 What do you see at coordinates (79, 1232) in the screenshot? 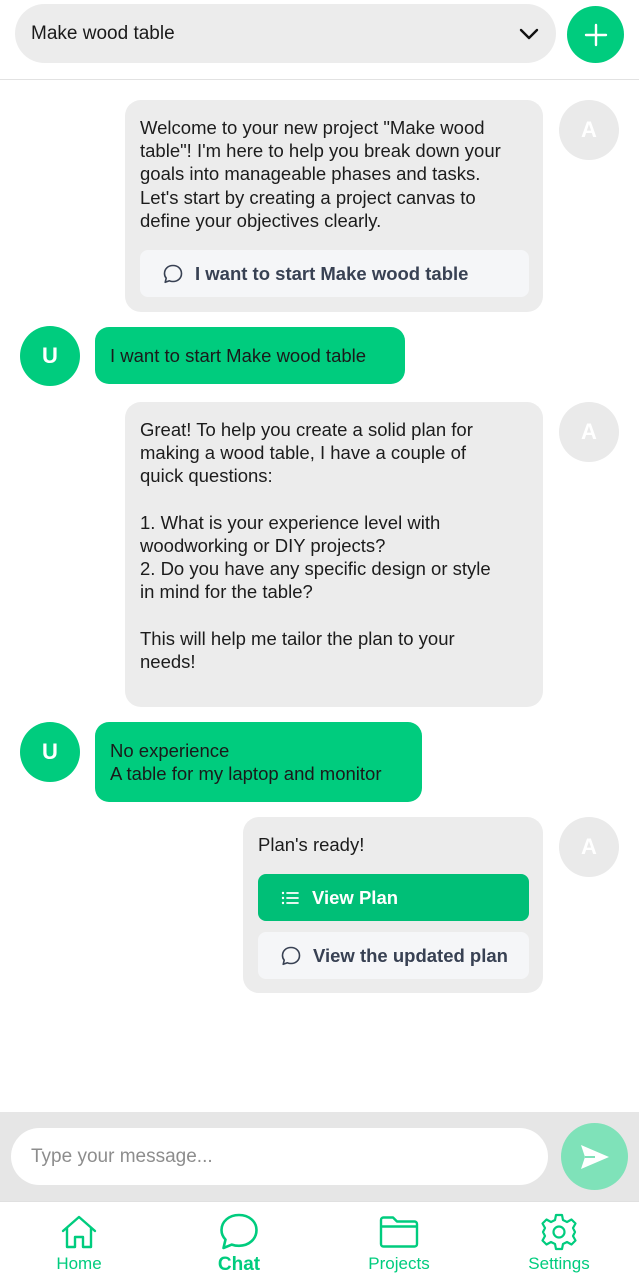
I see `home-icon` at bounding box center [79, 1232].